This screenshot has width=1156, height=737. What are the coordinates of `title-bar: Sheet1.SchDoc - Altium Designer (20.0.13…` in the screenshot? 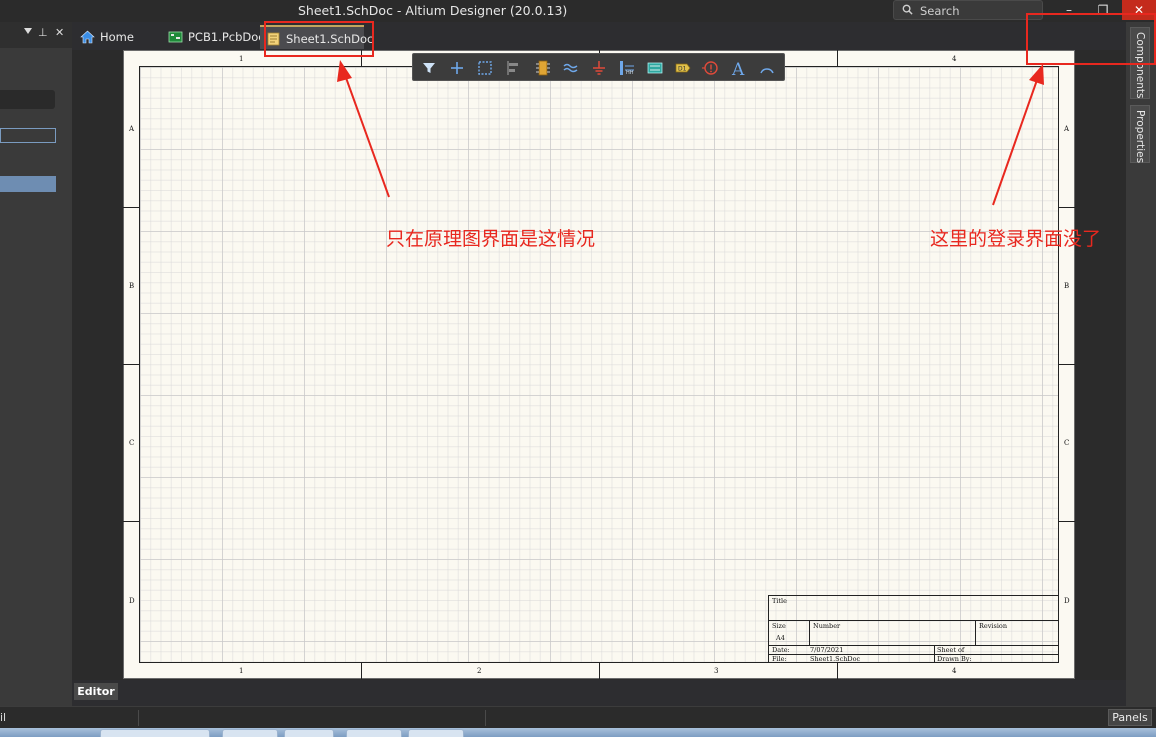 It's located at (578, 11).